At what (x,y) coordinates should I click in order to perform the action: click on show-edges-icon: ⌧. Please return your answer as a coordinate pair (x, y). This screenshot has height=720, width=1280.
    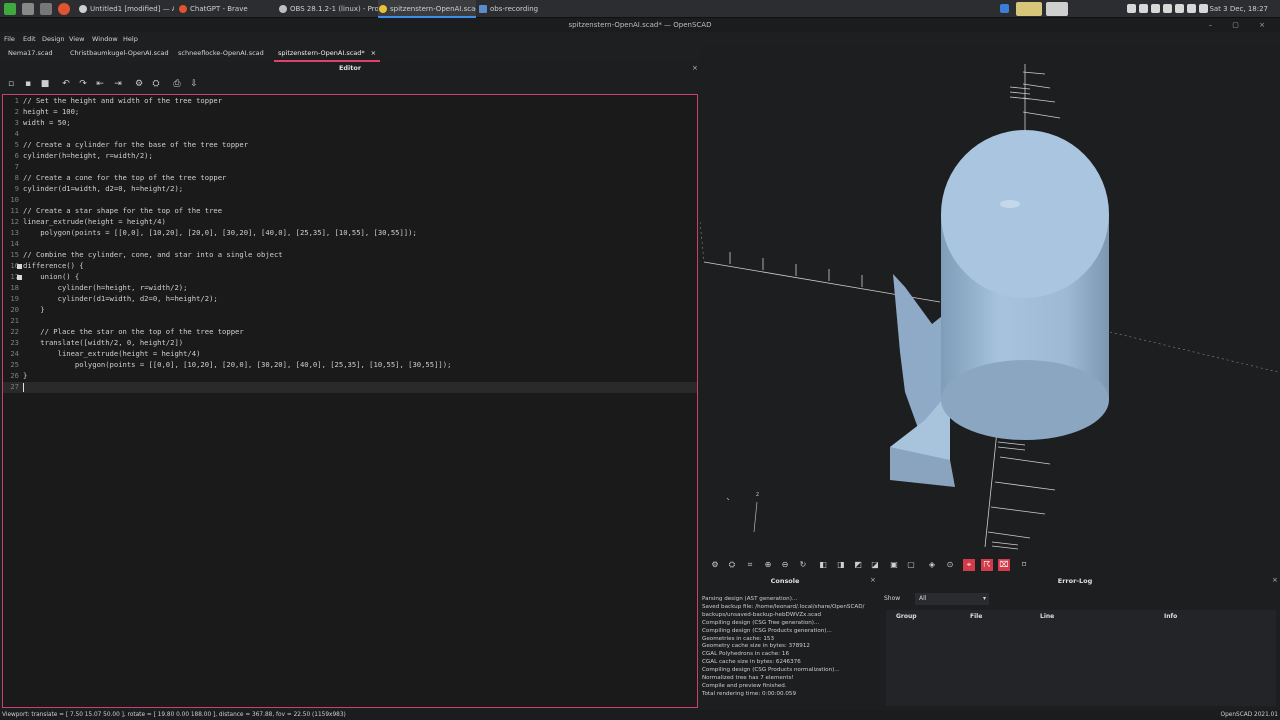
    Looking at the image, I should click on (1004, 565).